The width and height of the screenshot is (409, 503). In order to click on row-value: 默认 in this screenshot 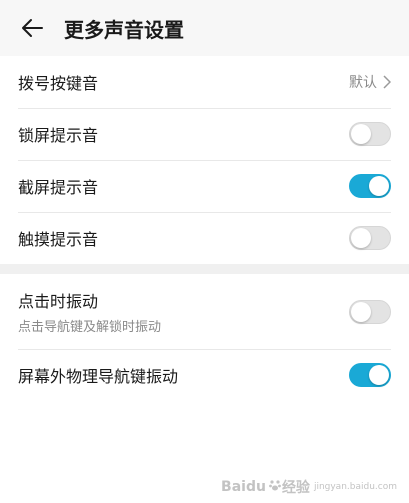, I will do `click(370, 82)`.